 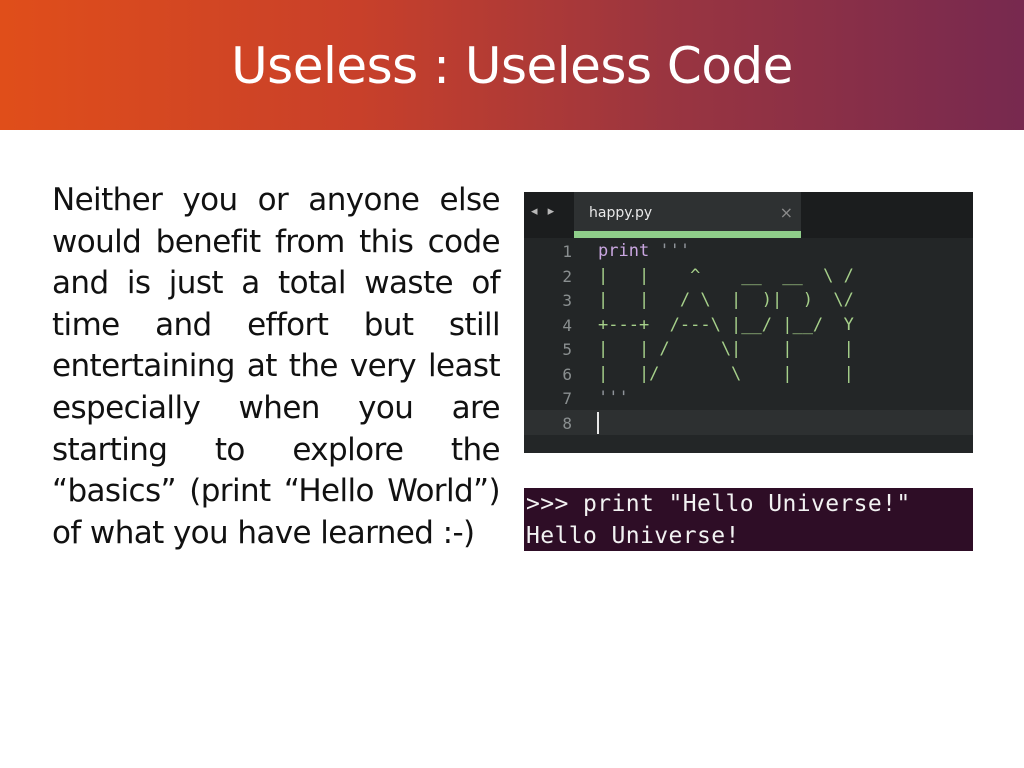 What do you see at coordinates (786, 212) in the screenshot?
I see `close-icon: ×` at bounding box center [786, 212].